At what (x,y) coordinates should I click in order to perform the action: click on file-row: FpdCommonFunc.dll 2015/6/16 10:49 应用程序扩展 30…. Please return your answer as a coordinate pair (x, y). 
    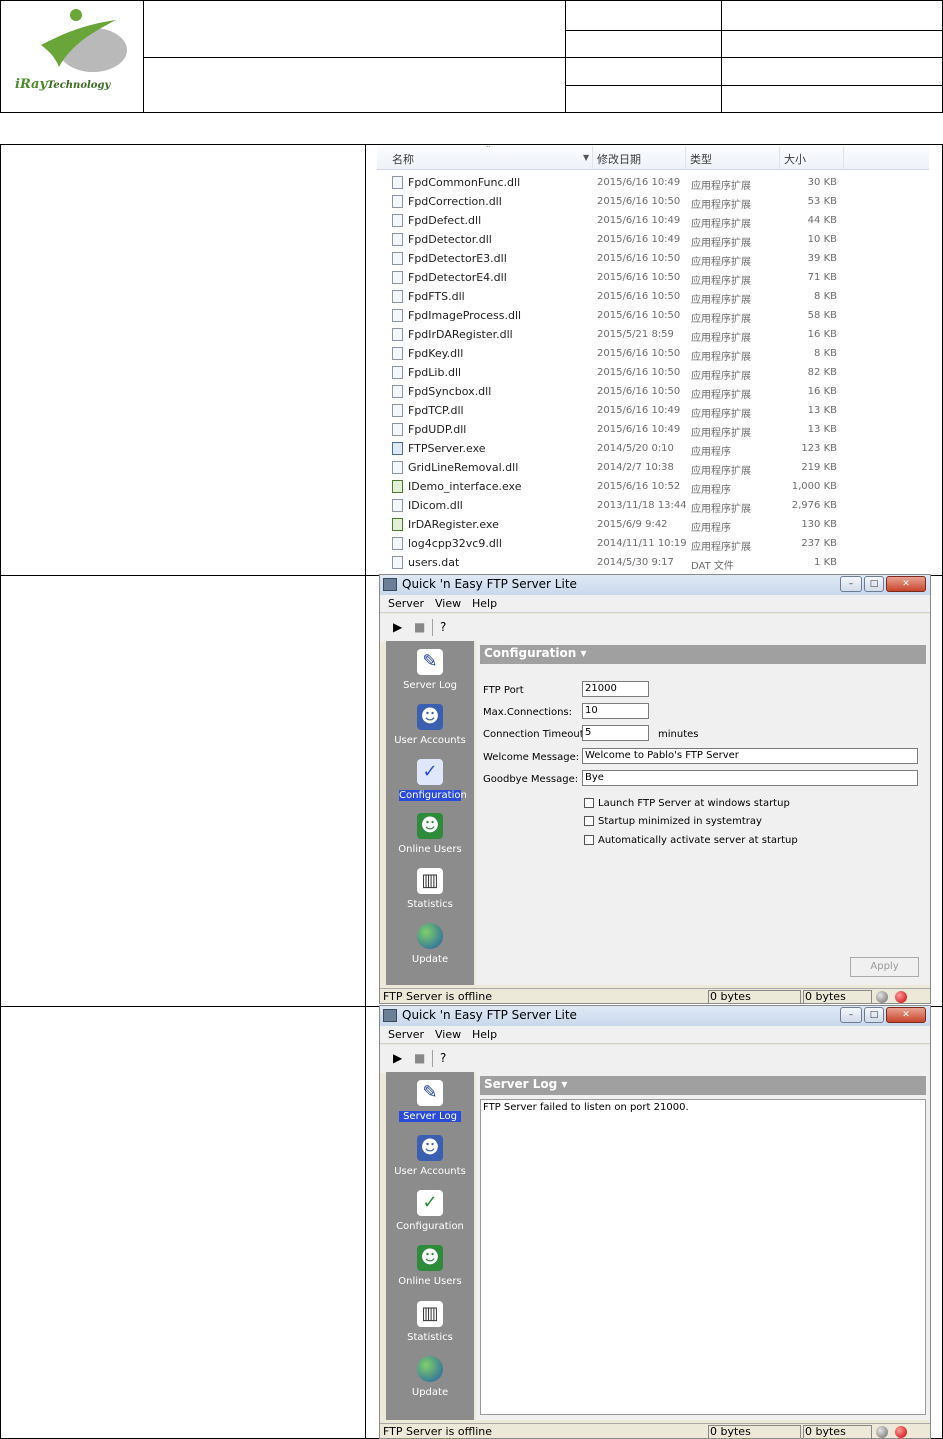
    Looking at the image, I should click on (653, 182).